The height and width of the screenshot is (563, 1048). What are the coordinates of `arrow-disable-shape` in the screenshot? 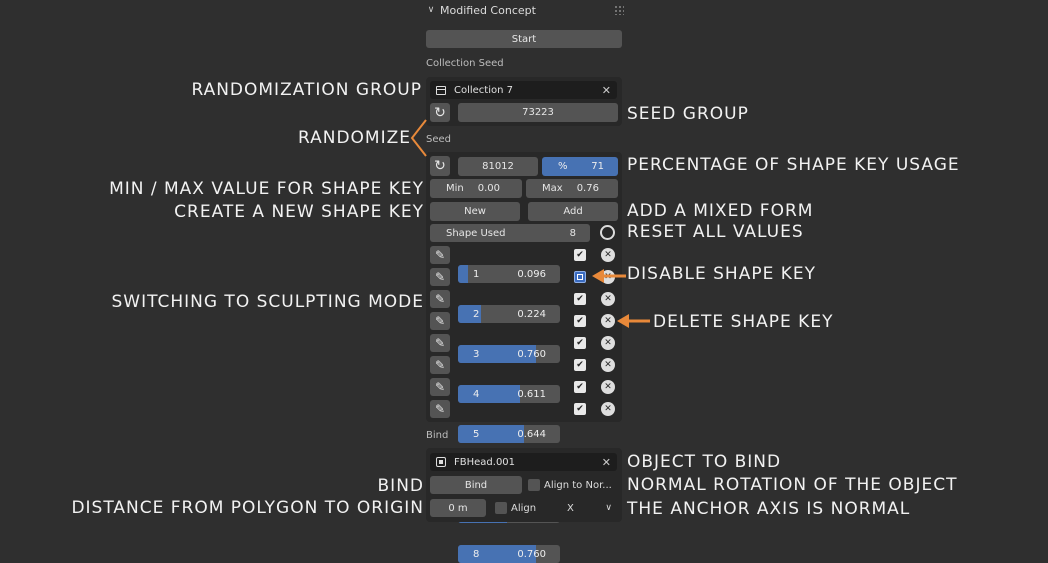 It's located at (609, 276).